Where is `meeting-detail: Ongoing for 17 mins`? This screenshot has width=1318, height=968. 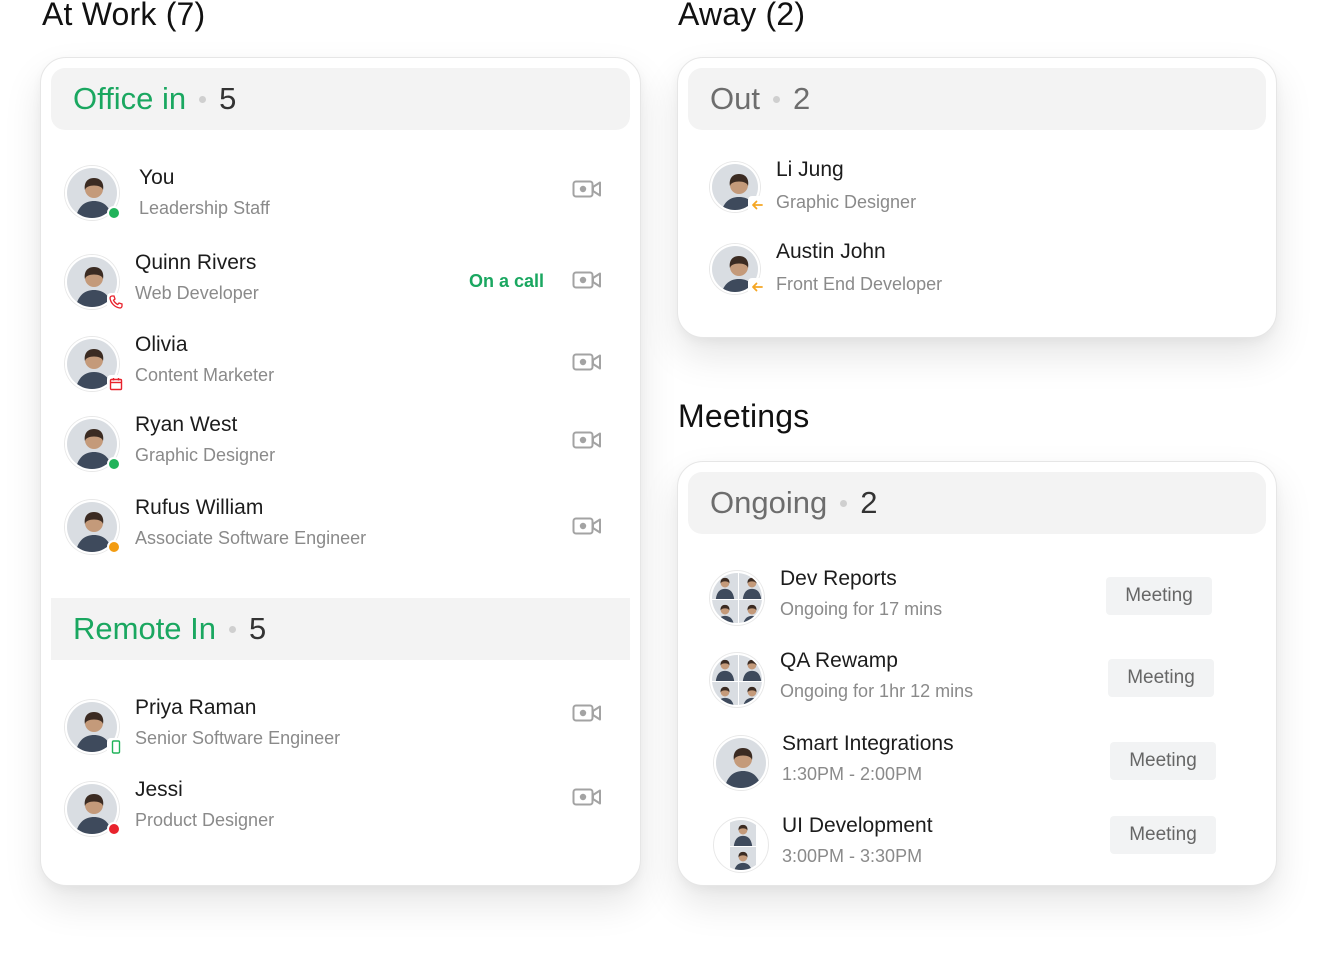 meeting-detail: Ongoing for 17 mins is located at coordinates (861, 609).